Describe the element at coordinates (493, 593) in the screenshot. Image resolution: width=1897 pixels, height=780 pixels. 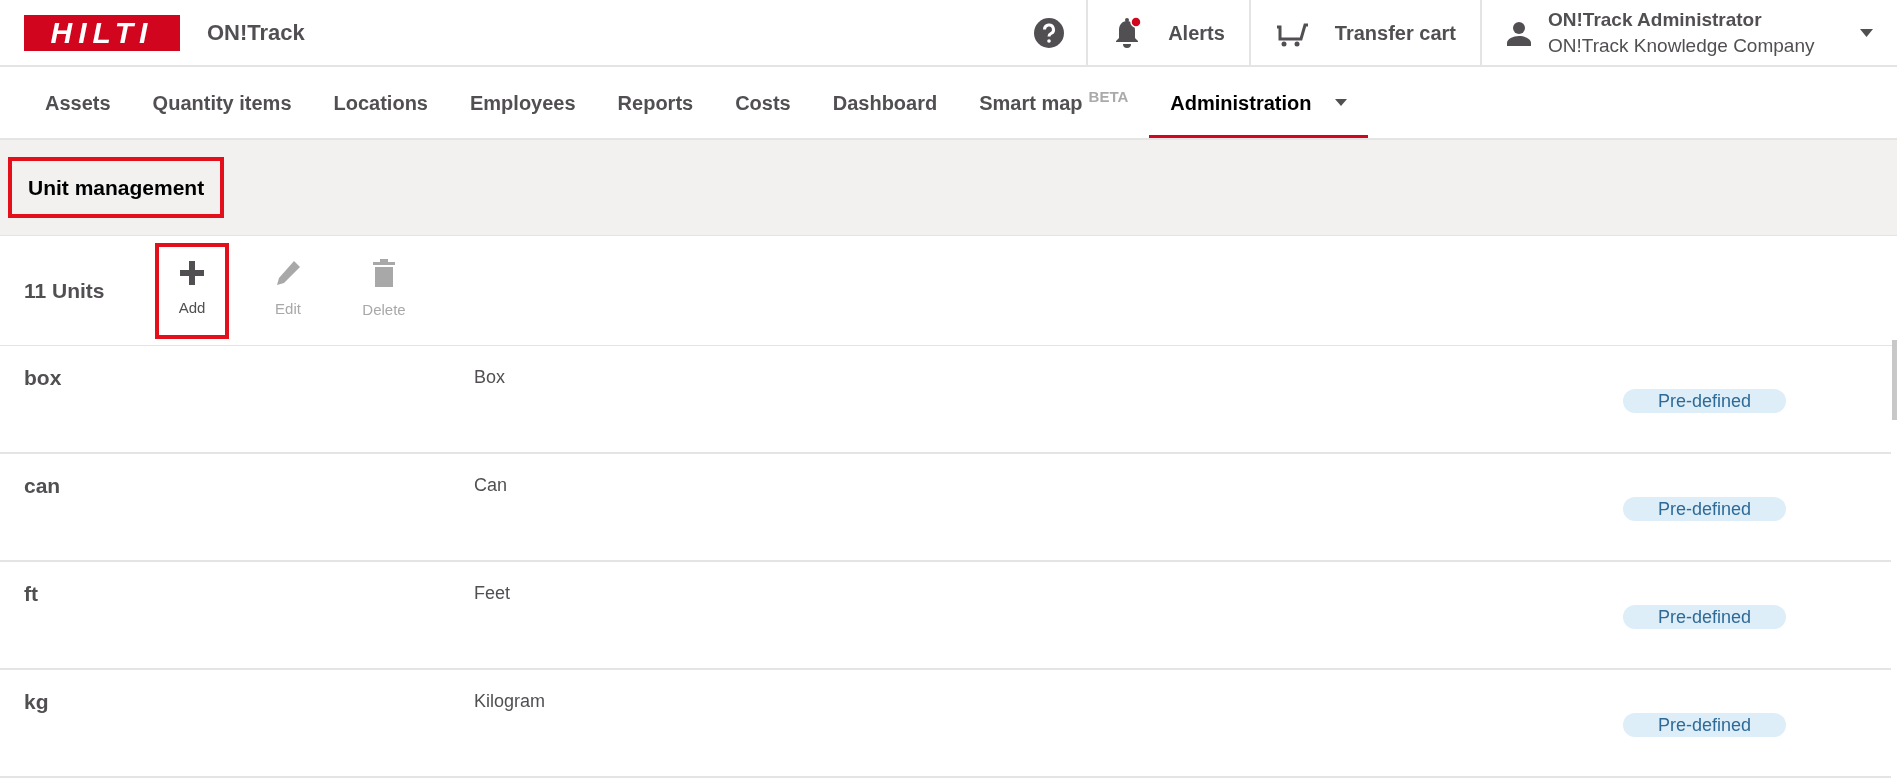
I see `unit-name: Feet` at that location.